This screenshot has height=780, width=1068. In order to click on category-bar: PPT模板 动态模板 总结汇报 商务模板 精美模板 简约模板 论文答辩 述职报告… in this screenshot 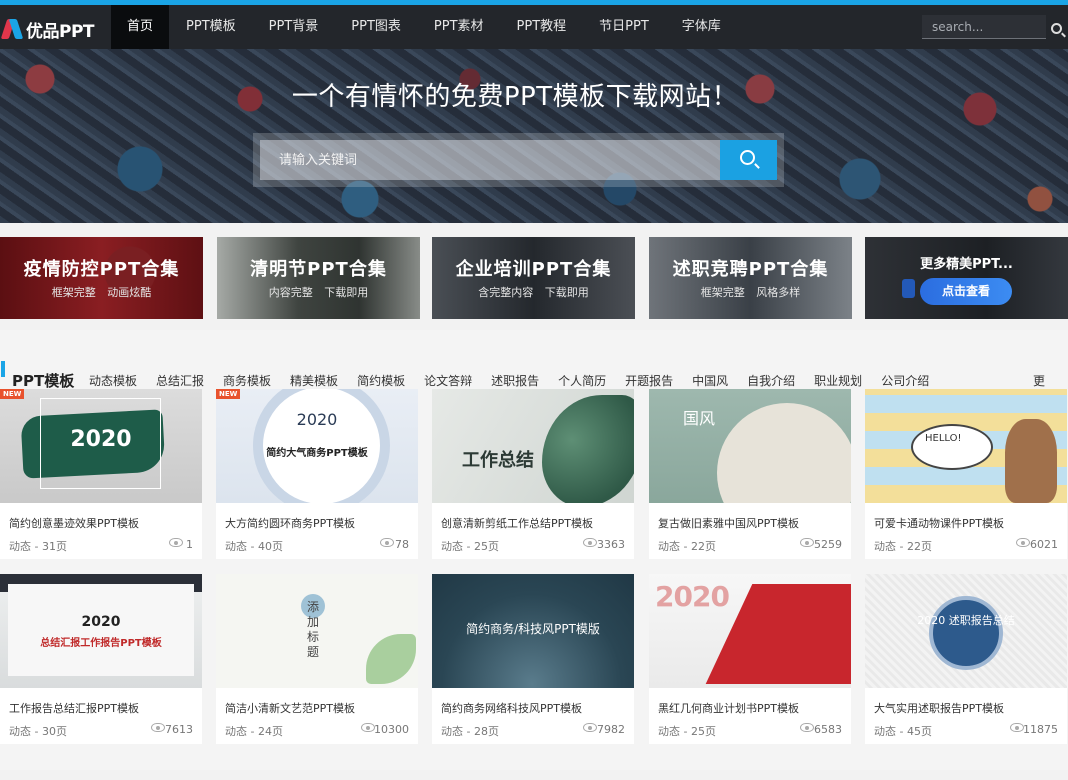, I will do `click(534, 374)`.